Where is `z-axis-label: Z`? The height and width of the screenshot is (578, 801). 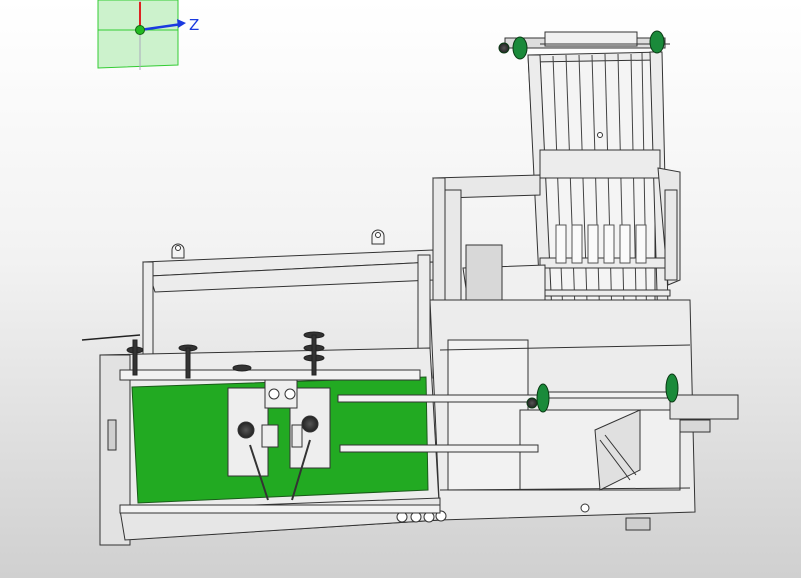 z-axis-label: Z is located at coordinates (194, 25).